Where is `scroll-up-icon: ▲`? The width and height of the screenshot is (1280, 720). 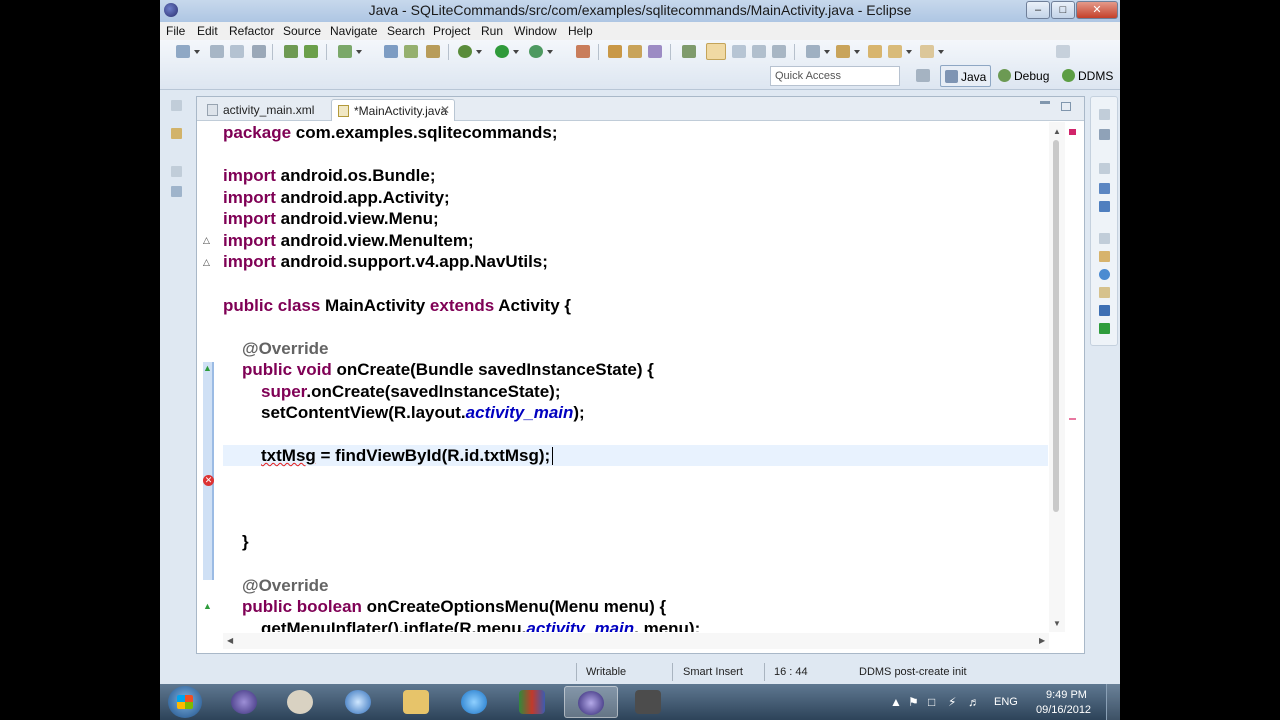 scroll-up-icon: ▲ is located at coordinates (1057, 131).